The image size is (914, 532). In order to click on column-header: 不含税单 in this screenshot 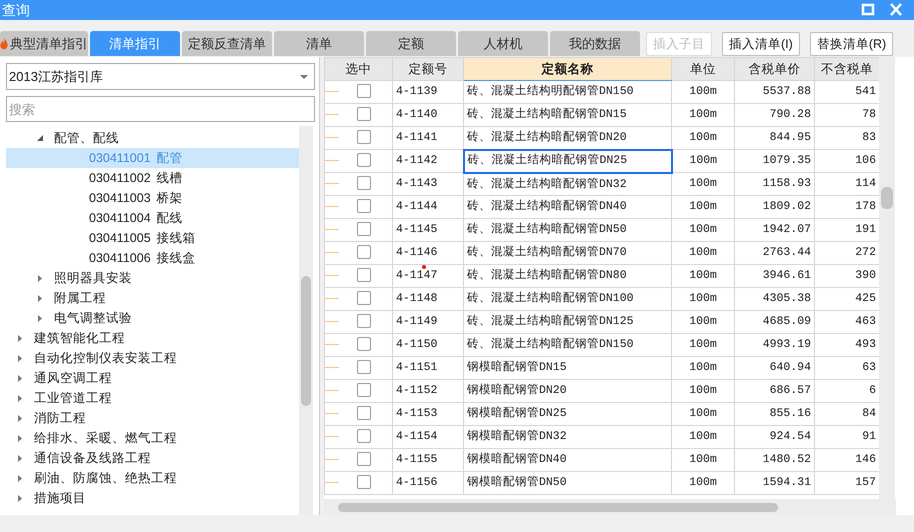, I will do `click(847, 69)`.